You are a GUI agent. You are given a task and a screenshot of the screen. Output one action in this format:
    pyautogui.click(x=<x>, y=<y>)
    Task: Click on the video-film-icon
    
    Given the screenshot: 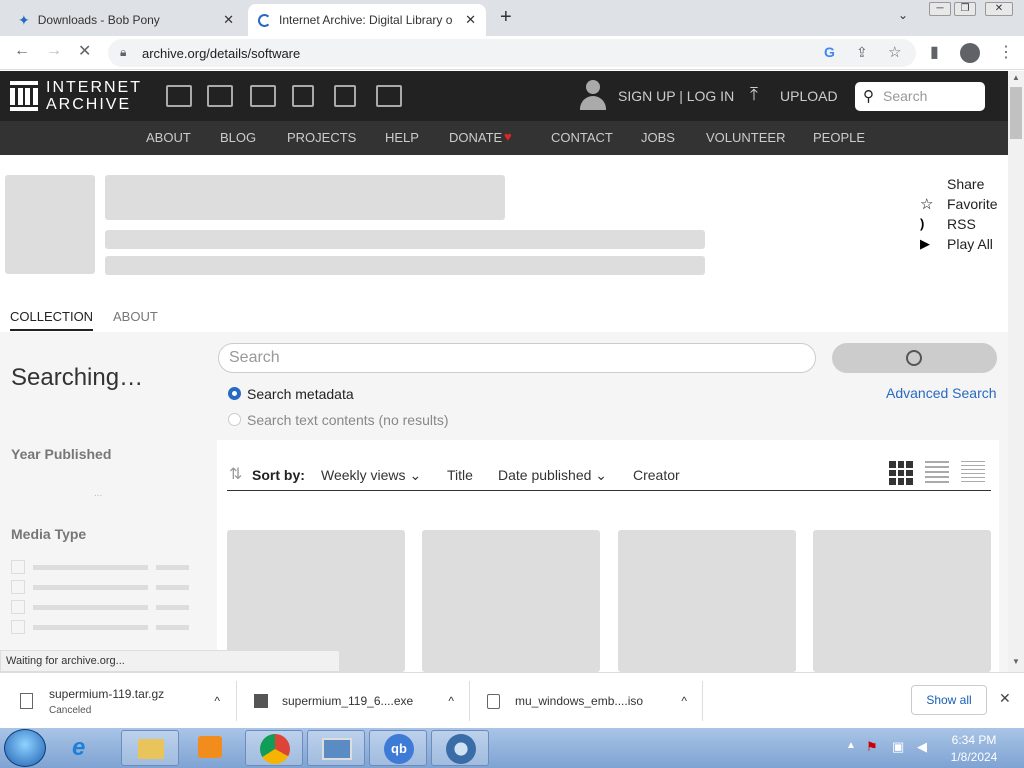 What is the action you would take?
    pyautogui.click(x=263, y=96)
    